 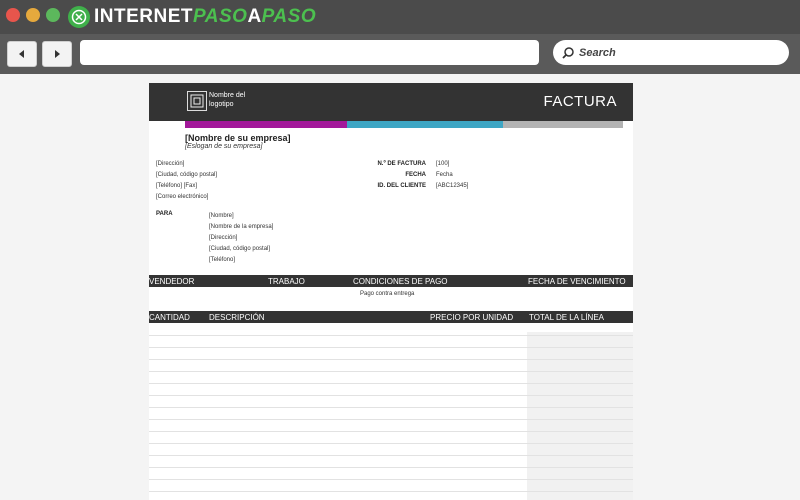 I want to click on search-icon, so click(x=568, y=52).